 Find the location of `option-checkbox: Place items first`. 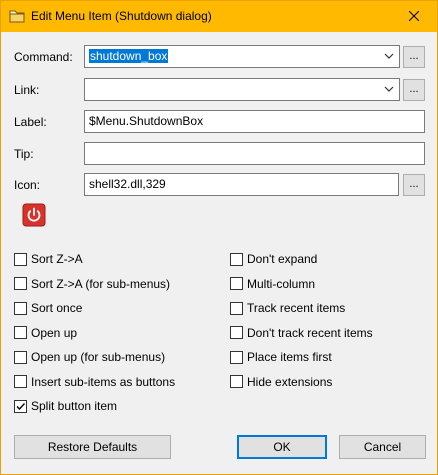

option-checkbox: Place items first is located at coordinates (281, 357).